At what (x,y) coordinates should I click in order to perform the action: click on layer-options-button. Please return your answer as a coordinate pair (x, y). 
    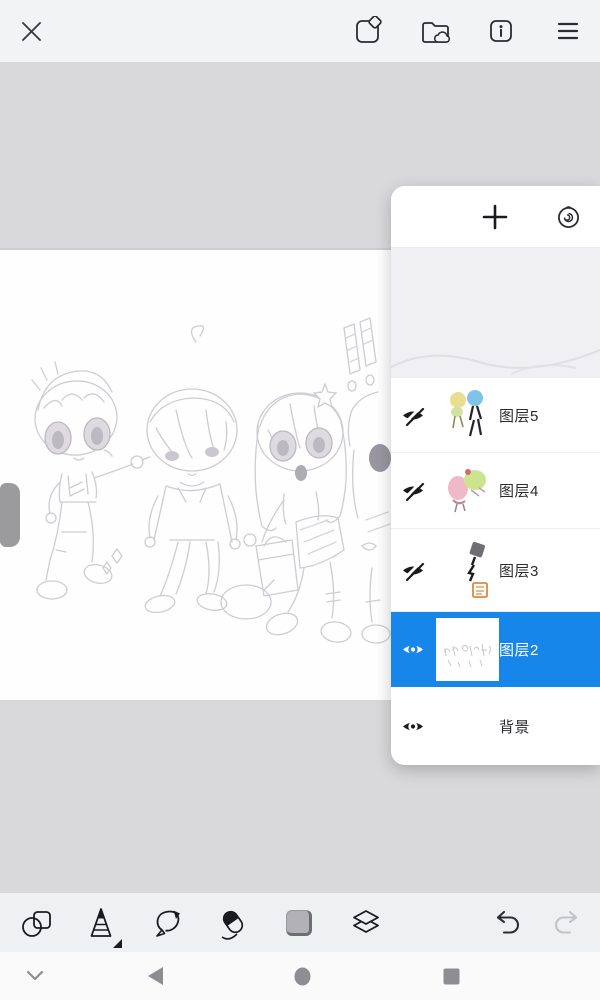
    Looking at the image, I should click on (568, 217).